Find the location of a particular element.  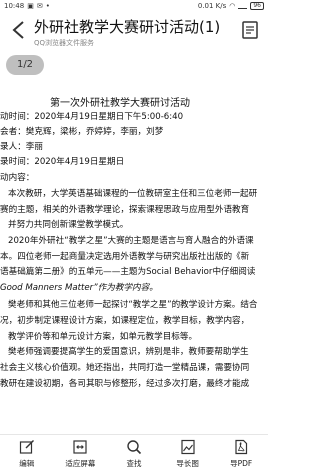

document-line: 樊老师强调要提高学生的爱国意识，辨别是非，教师要帮助学生 is located at coordinates (128, 352).